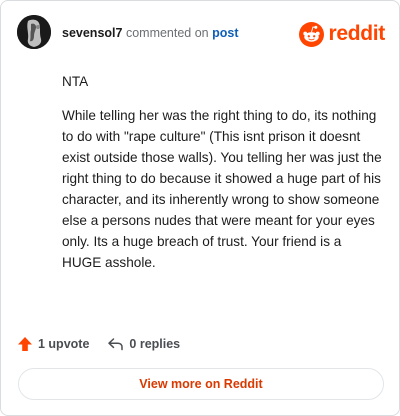 This screenshot has height=416, width=400. Describe the element at coordinates (167, 33) in the screenshot. I see `action-text: commented on` at that location.